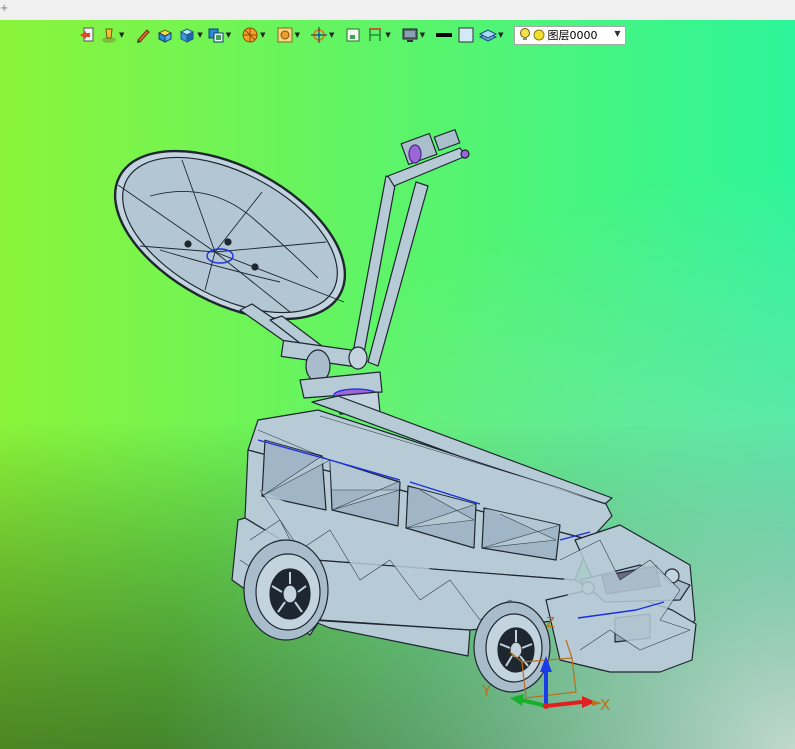 The height and width of the screenshot is (749, 795). I want to click on color-fill-button, so click(466, 35).